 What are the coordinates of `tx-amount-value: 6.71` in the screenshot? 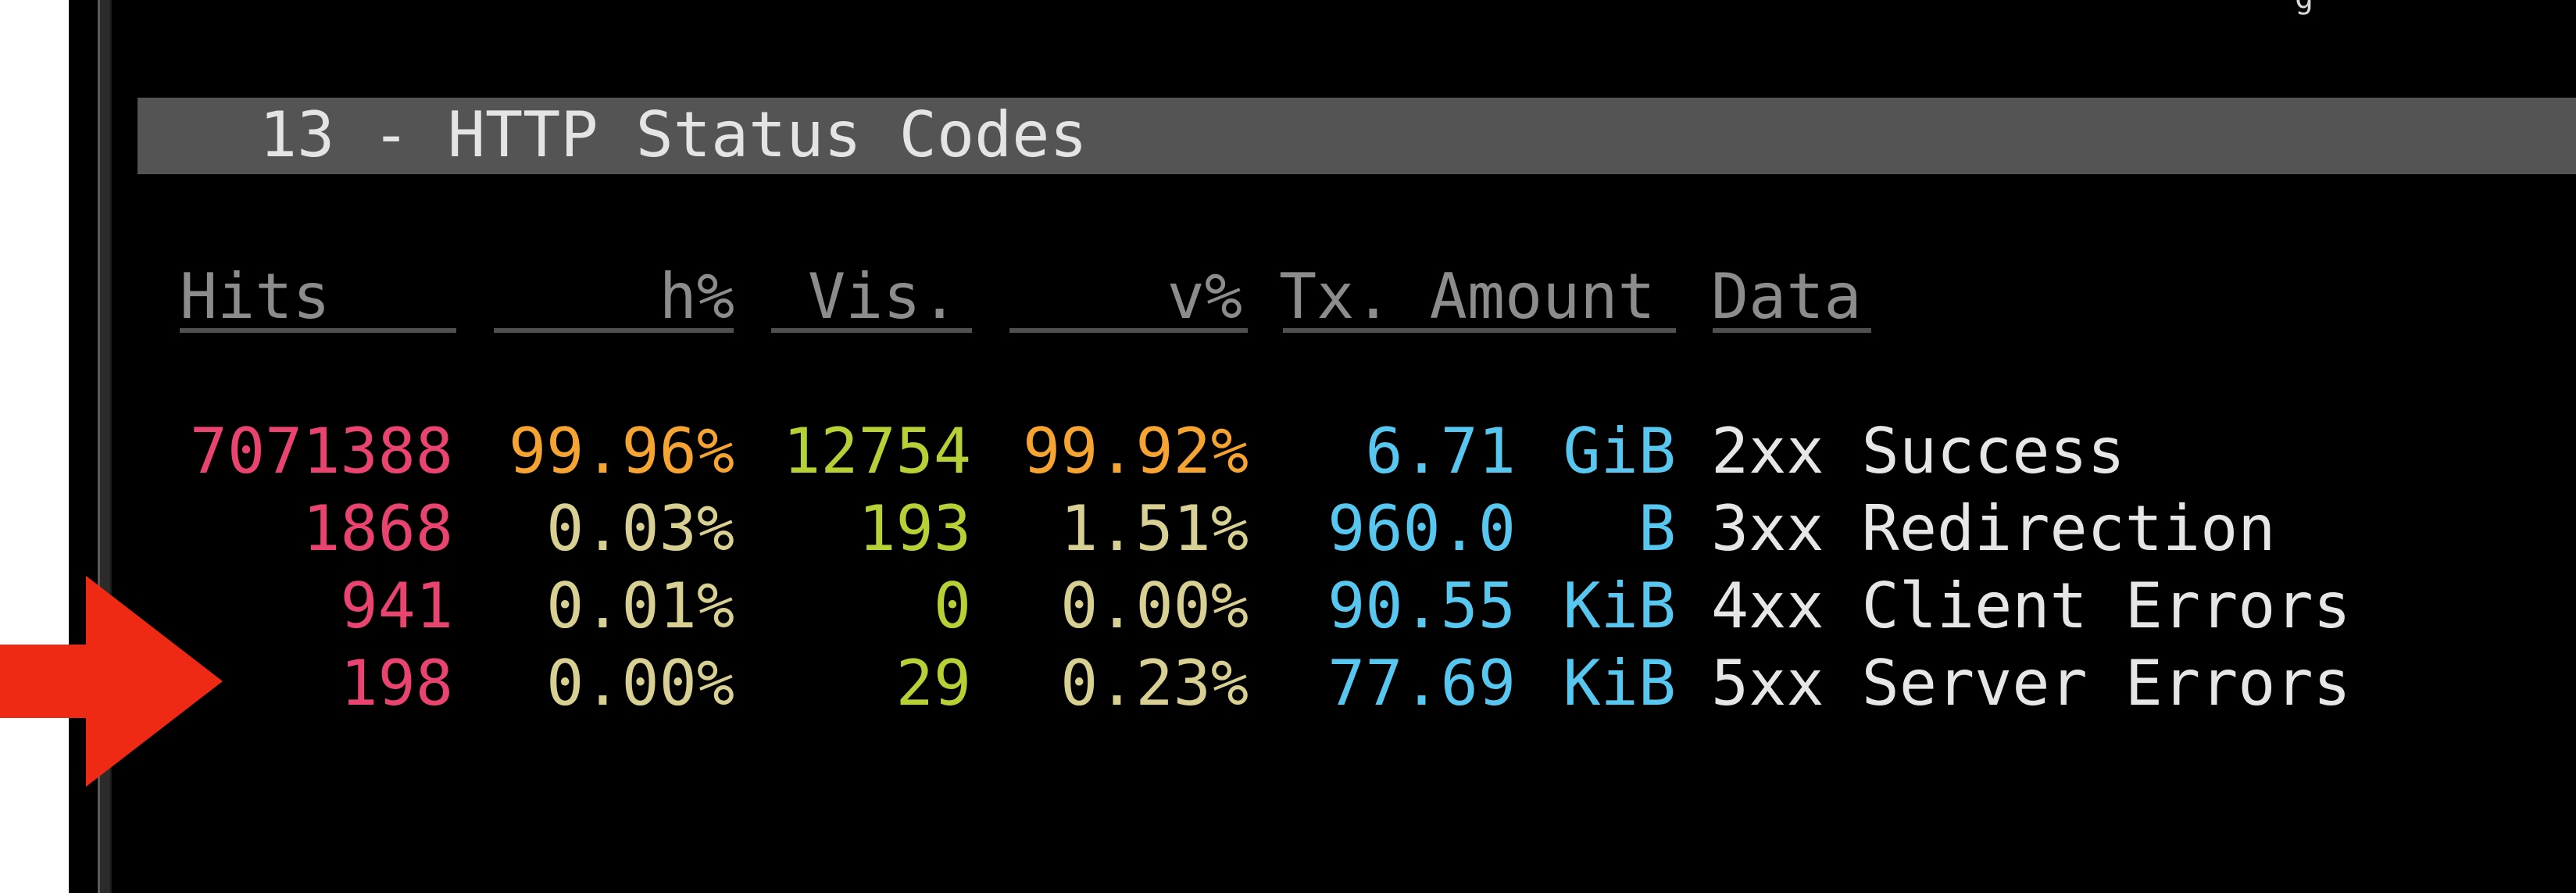 It's located at (1440, 451).